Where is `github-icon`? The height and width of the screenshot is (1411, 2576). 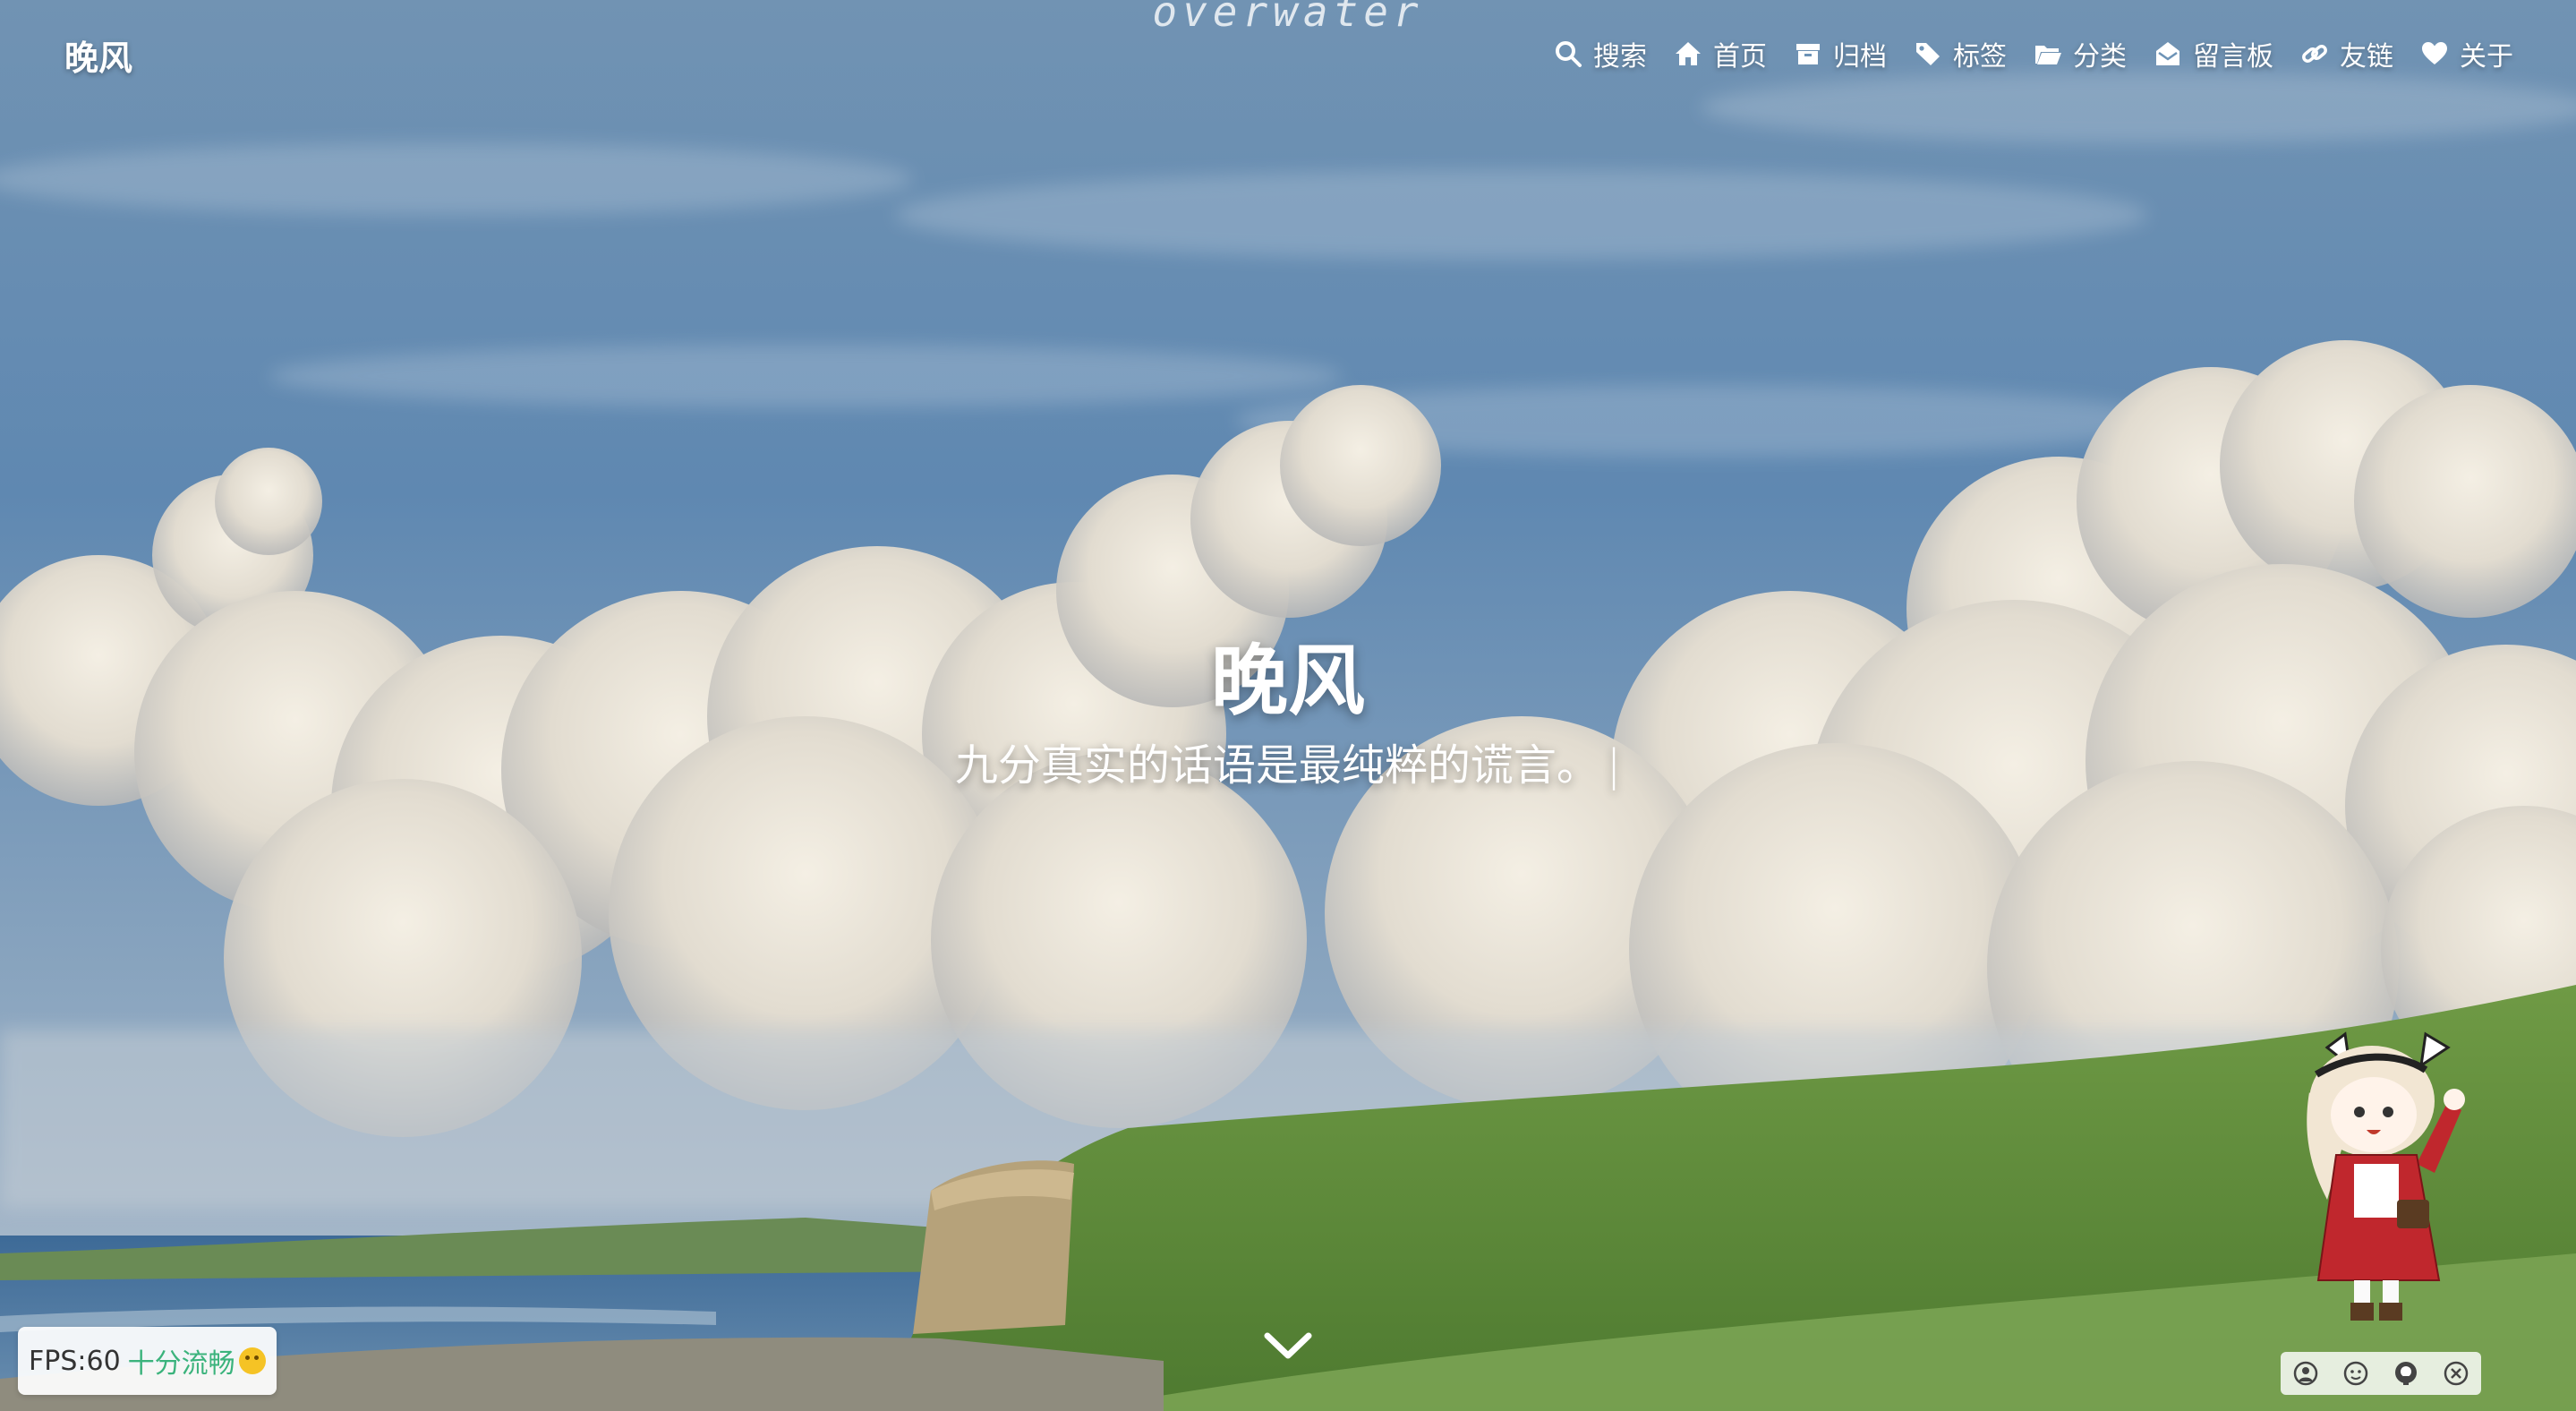
github-icon is located at coordinates (2406, 1373).